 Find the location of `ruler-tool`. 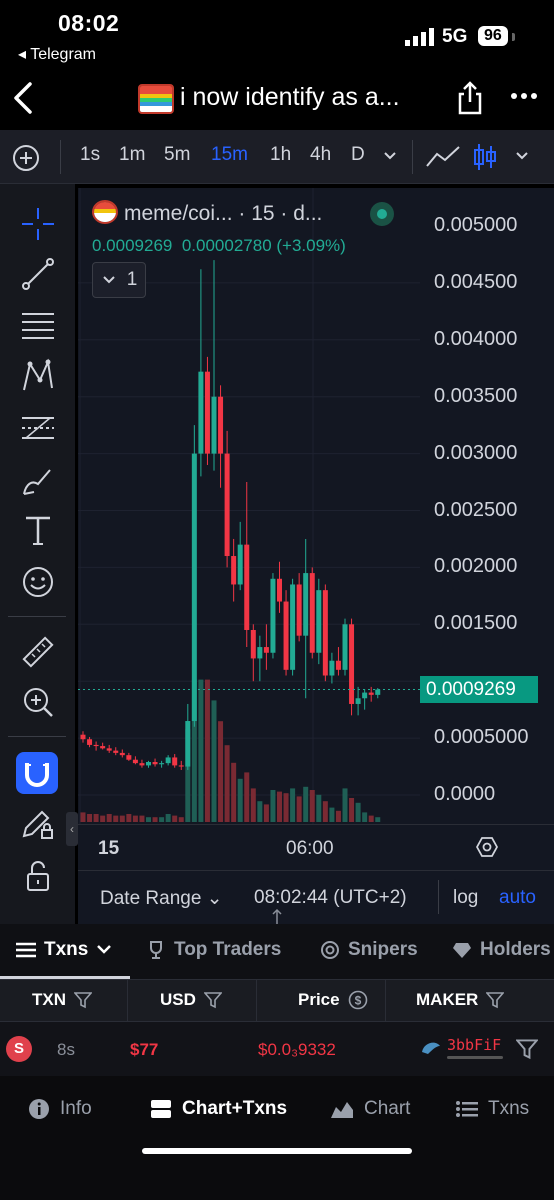

ruler-tool is located at coordinates (38, 652).